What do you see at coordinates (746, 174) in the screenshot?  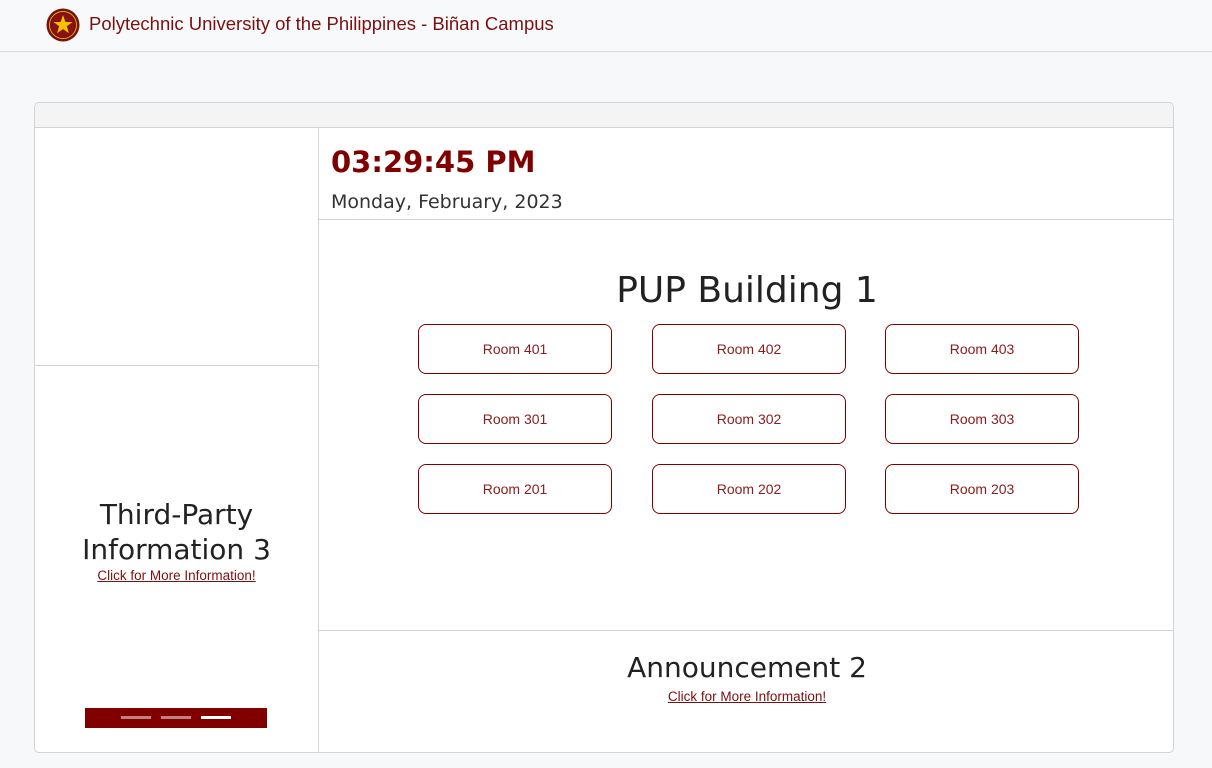 I see `clock-panel: 03:29:45 PM Monday, February, 2023` at bounding box center [746, 174].